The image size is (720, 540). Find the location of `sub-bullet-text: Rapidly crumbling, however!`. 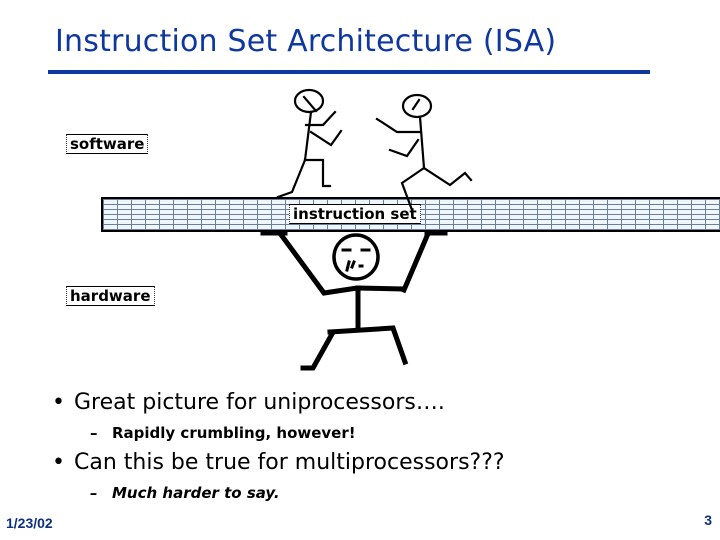

sub-bullet-text: Rapidly crumbling, however! is located at coordinates (234, 433).